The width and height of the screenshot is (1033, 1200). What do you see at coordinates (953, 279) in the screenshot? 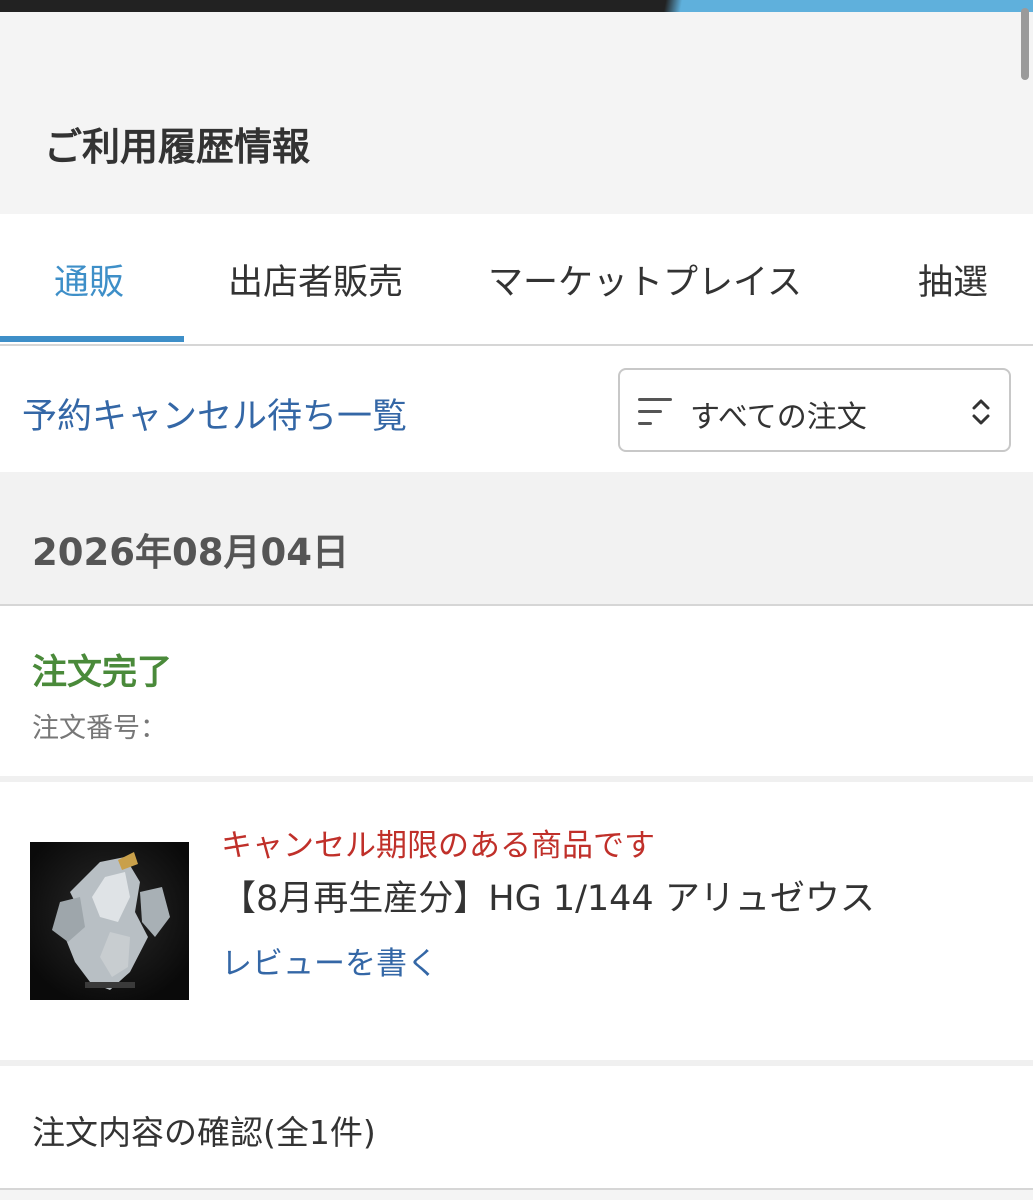
I see `tab-lottery: 抽選` at bounding box center [953, 279].